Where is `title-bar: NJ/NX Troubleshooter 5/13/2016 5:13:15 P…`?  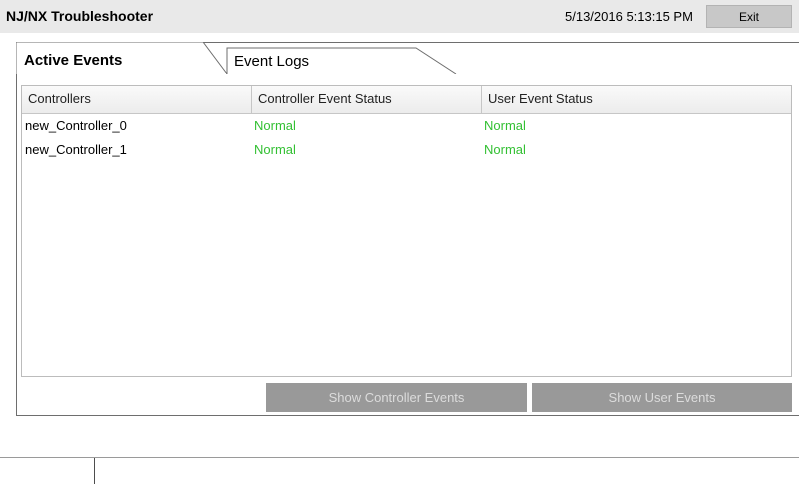 title-bar: NJ/NX Troubleshooter 5/13/2016 5:13:15 P… is located at coordinates (399, 16).